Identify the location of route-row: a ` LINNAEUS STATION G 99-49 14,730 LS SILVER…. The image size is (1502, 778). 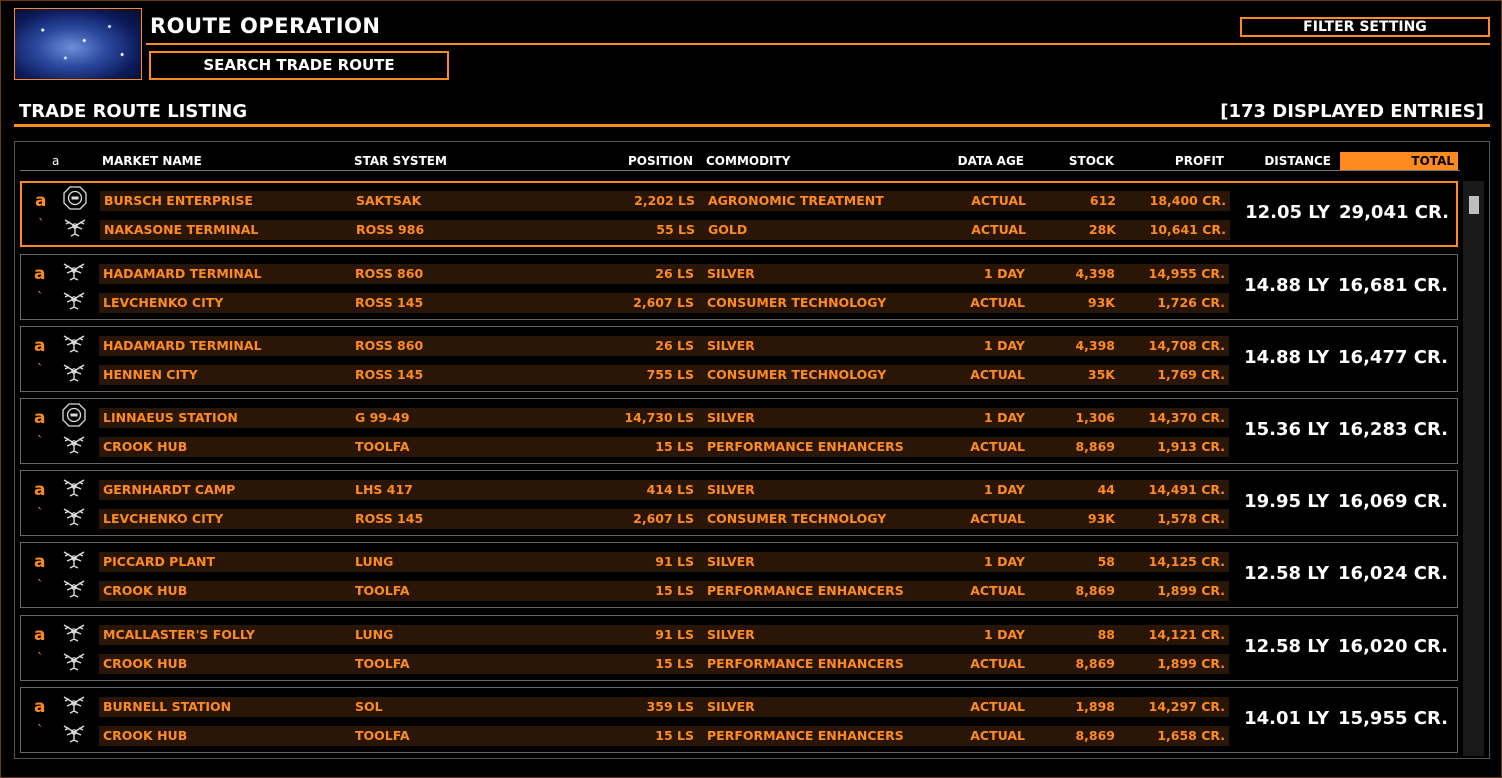
(739, 431).